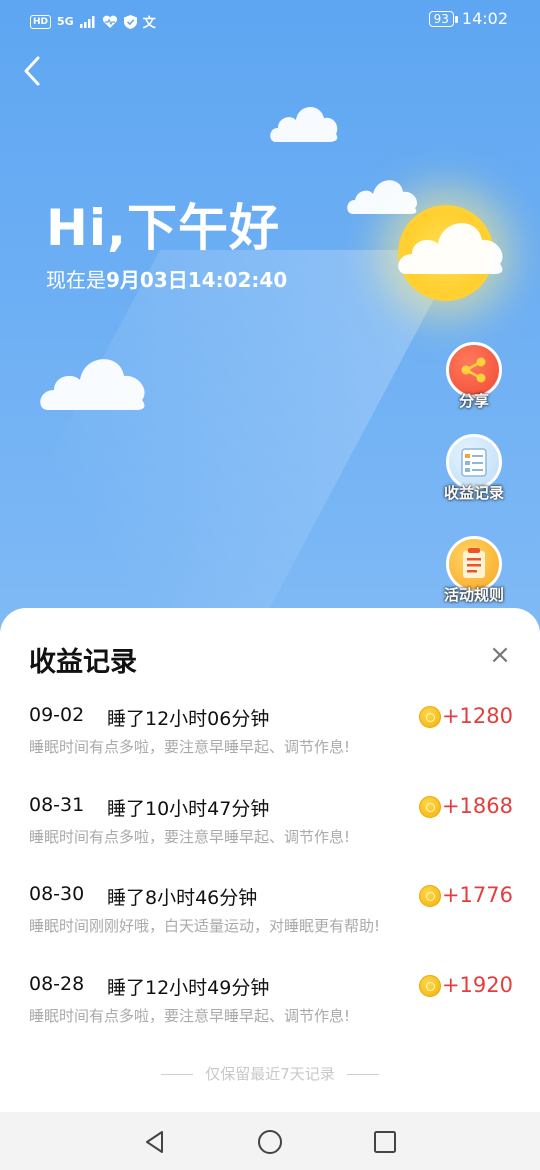 Image resolution: width=540 pixels, height=1170 pixels. Describe the element at coordinates (57, 804) in the screenshot. I see `record-date: 08-31` at that location.